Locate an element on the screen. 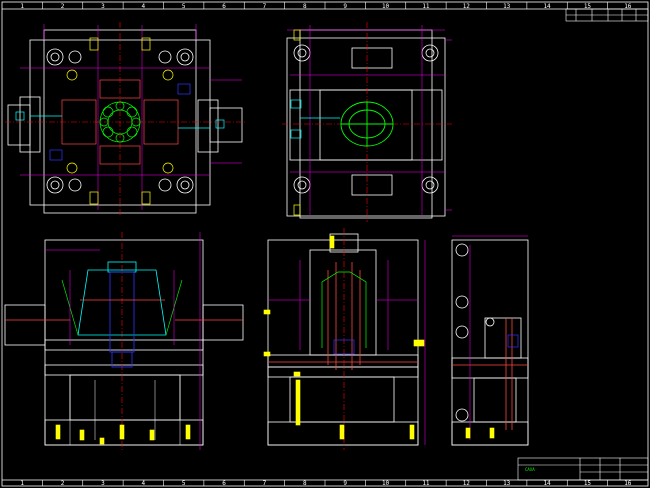 This screenshot has width=650, height=488. side-view-right is located at coordinates (490, 340).